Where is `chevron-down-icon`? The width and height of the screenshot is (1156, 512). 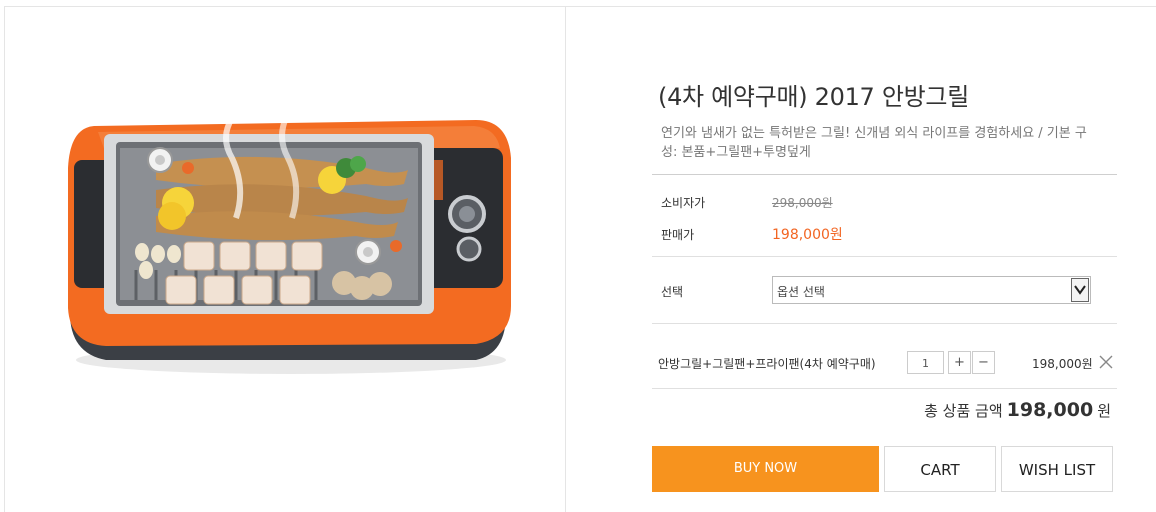 chevron-down-icon is located at coordinates (1080, 290).